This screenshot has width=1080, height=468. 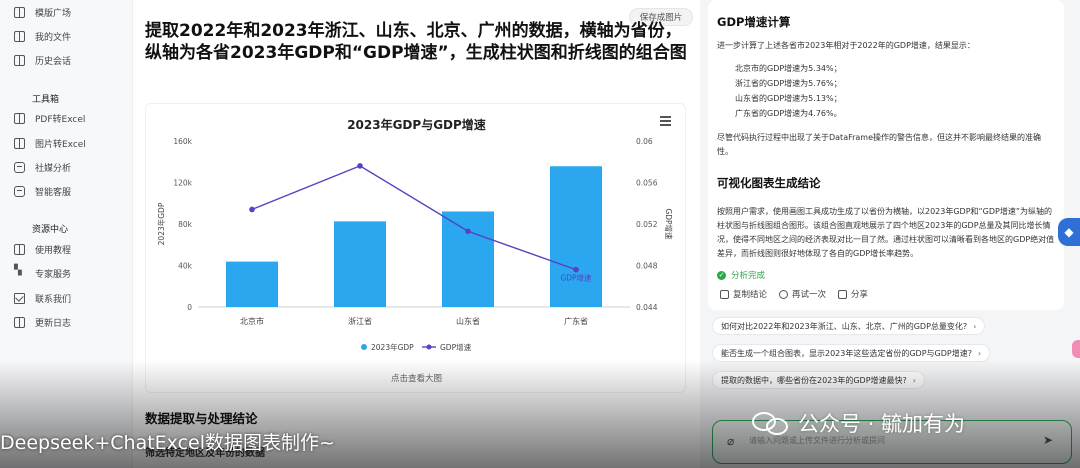 What do you see at coordinates (769, 183) in the screenshot?
I see `viz-heading: 可视化图表生成结论` at bounding box center [769, 183].